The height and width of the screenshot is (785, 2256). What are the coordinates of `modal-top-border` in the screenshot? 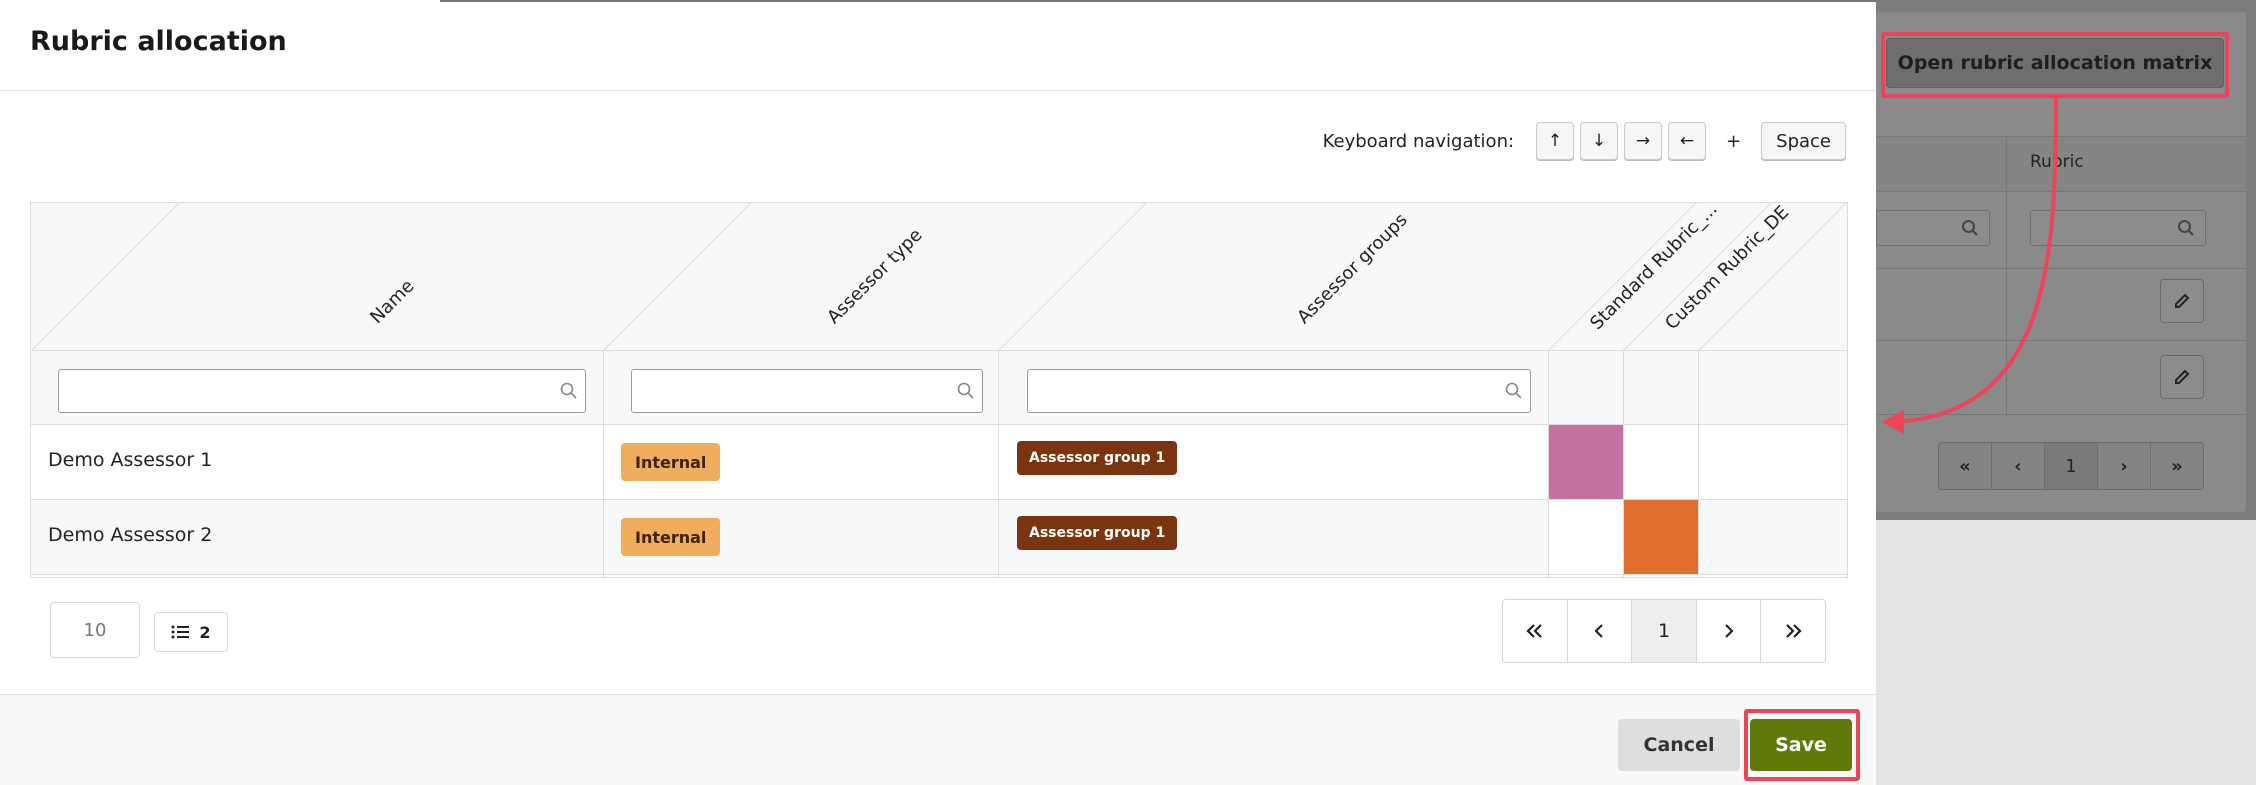 It's located at (1158, 1).